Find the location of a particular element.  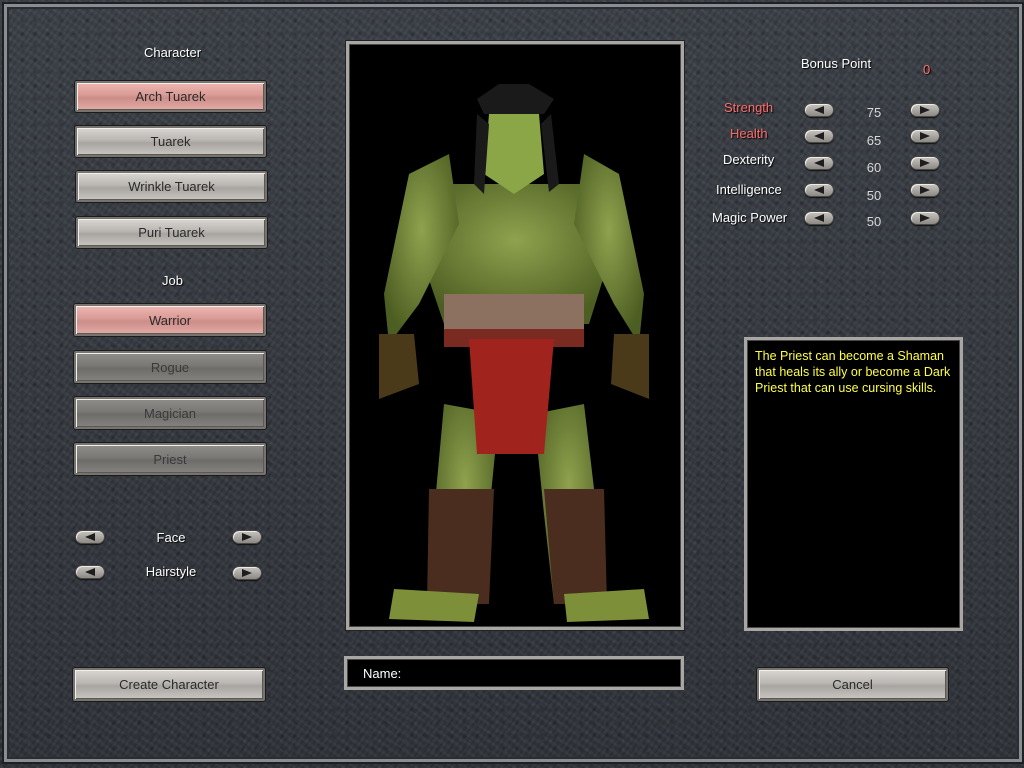

magic-power-increase-arrow-icon is located at coordinates (925, 218).